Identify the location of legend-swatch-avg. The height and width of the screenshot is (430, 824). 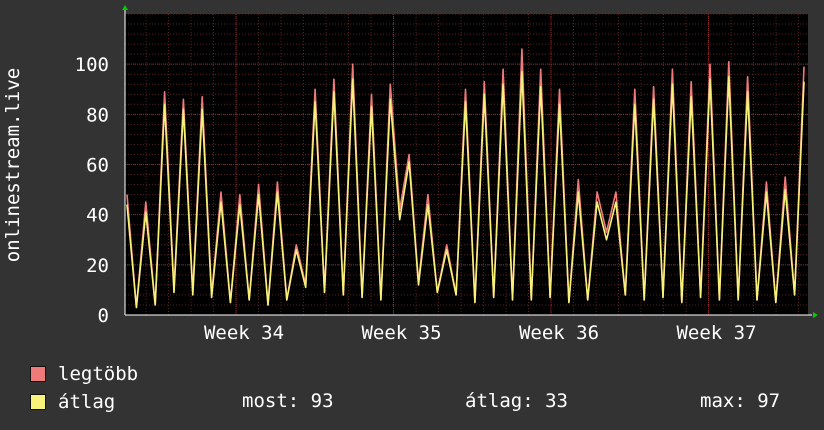
(38, 402).